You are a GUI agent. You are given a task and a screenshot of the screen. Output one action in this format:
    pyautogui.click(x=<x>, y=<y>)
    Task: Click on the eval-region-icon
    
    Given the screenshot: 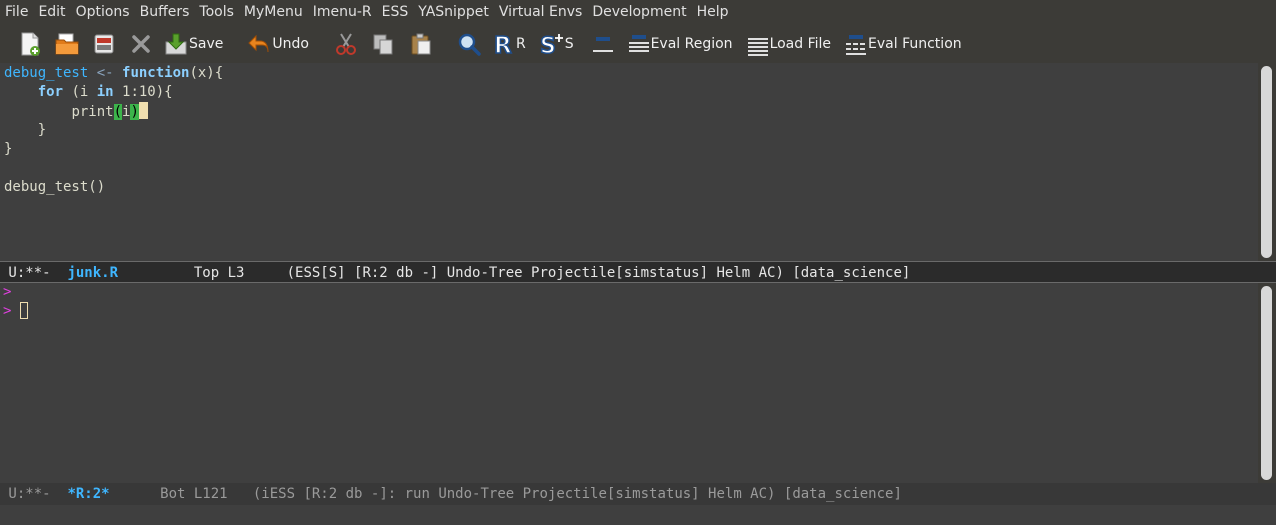 What is the action you would take?
    pyautogui.click(x=639, y=44)
    